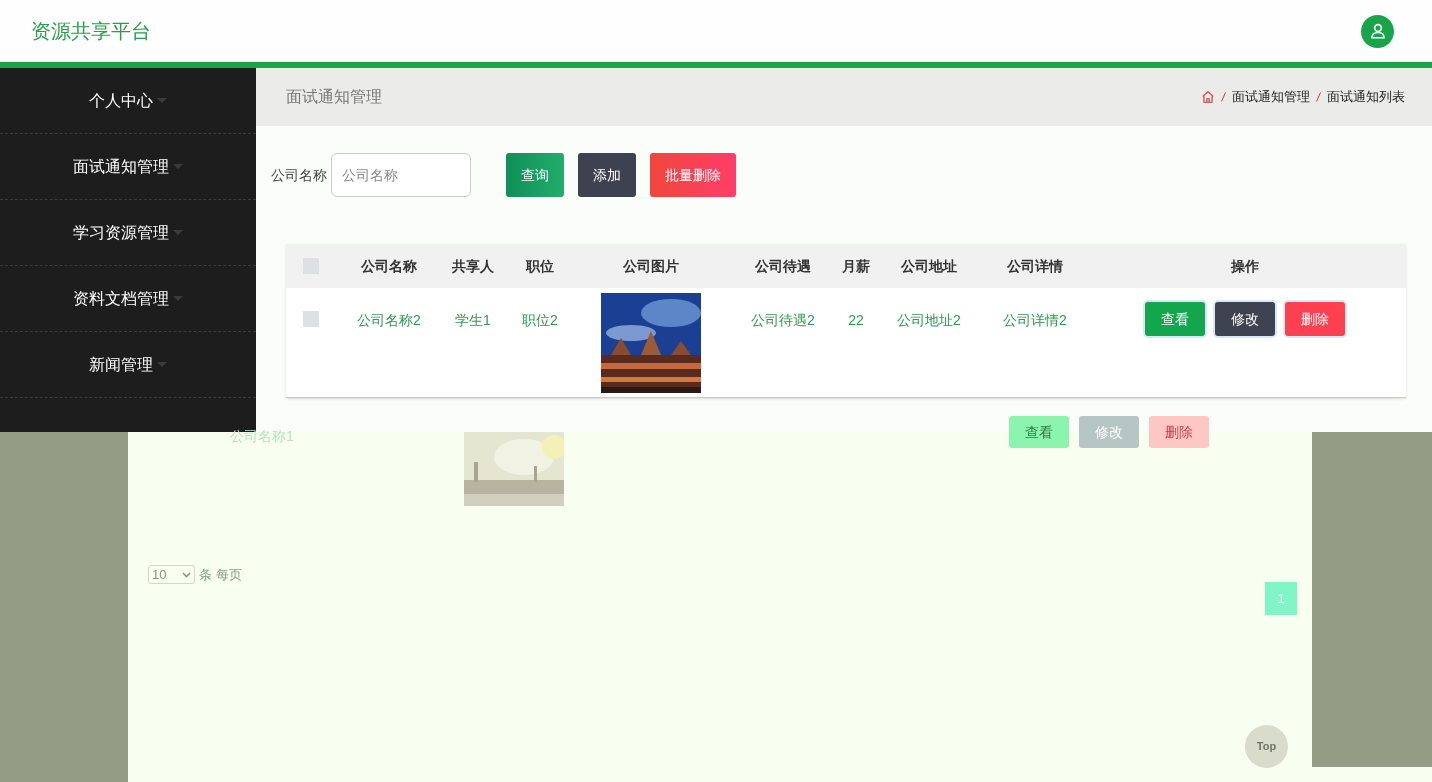  I want to click on page-size-label: 条 每页, so click(220, 574).